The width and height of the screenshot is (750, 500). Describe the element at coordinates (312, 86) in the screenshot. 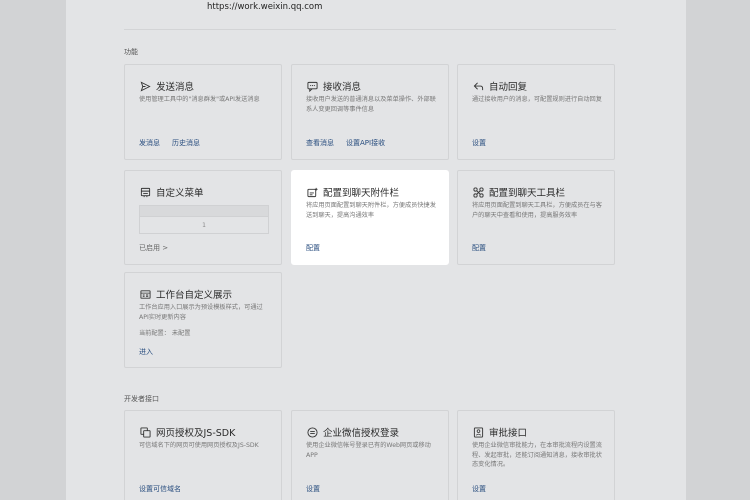

I see `chat-bubble-icon` at that location.